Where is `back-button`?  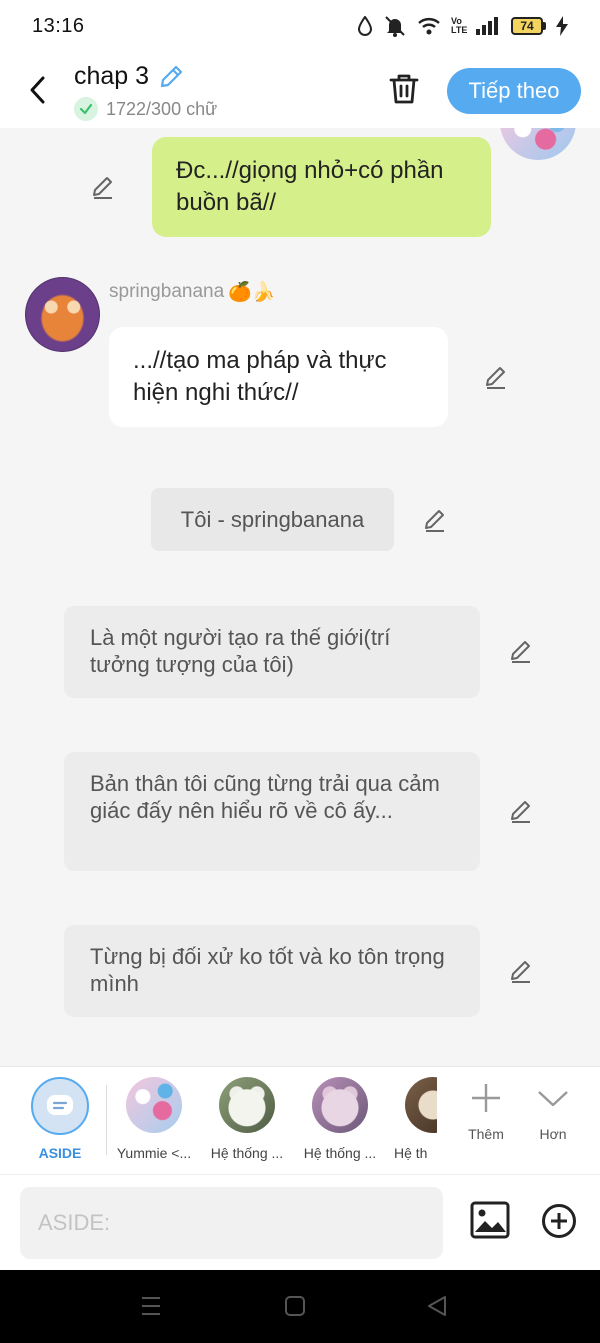
back-button is located at coordinates (37, 90).